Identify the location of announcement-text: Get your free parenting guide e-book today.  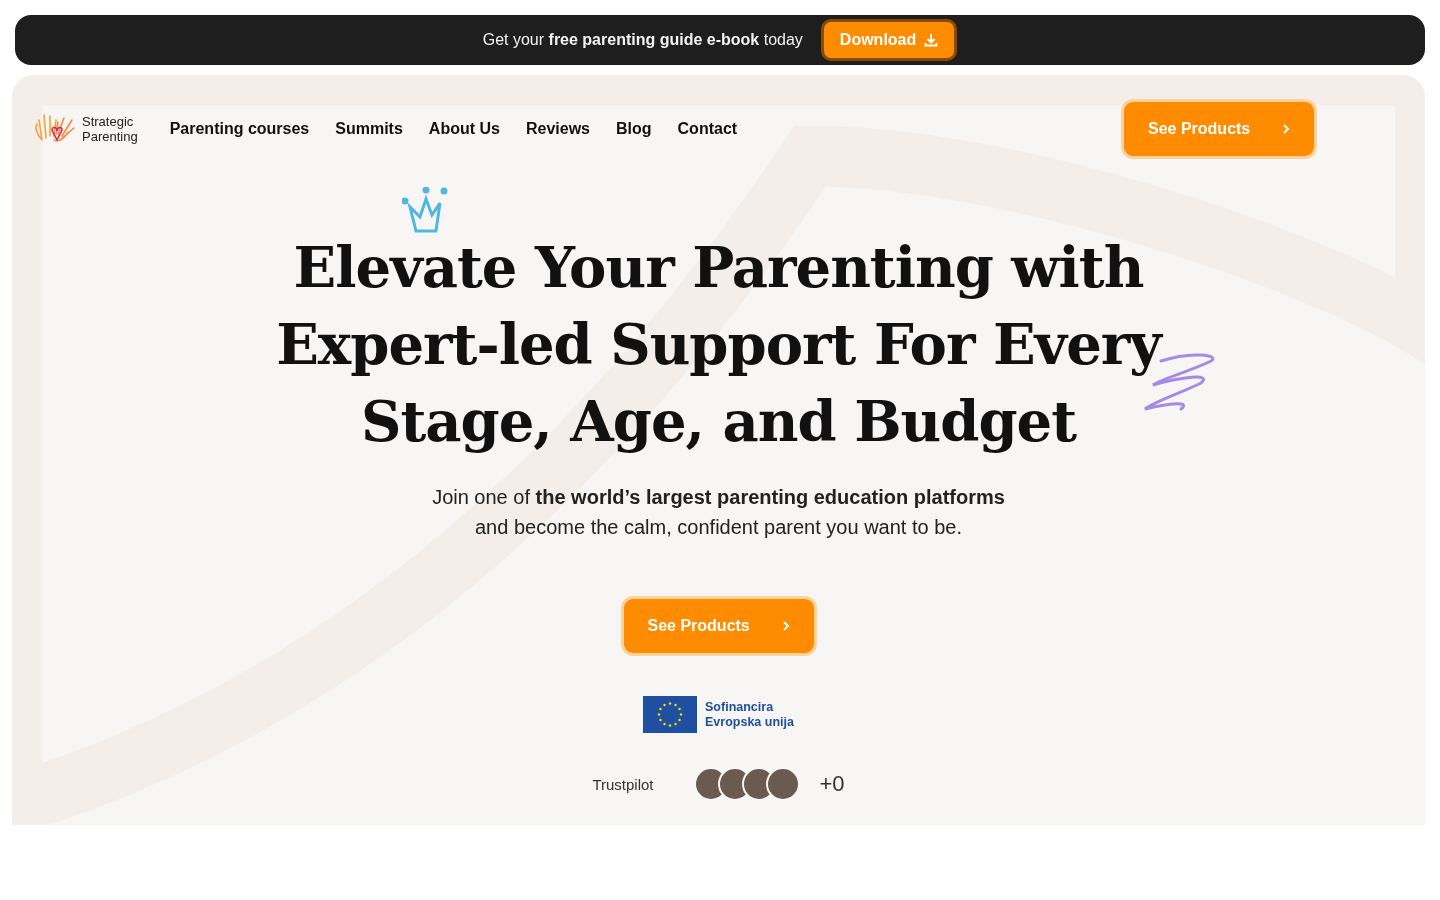
(642, 40).